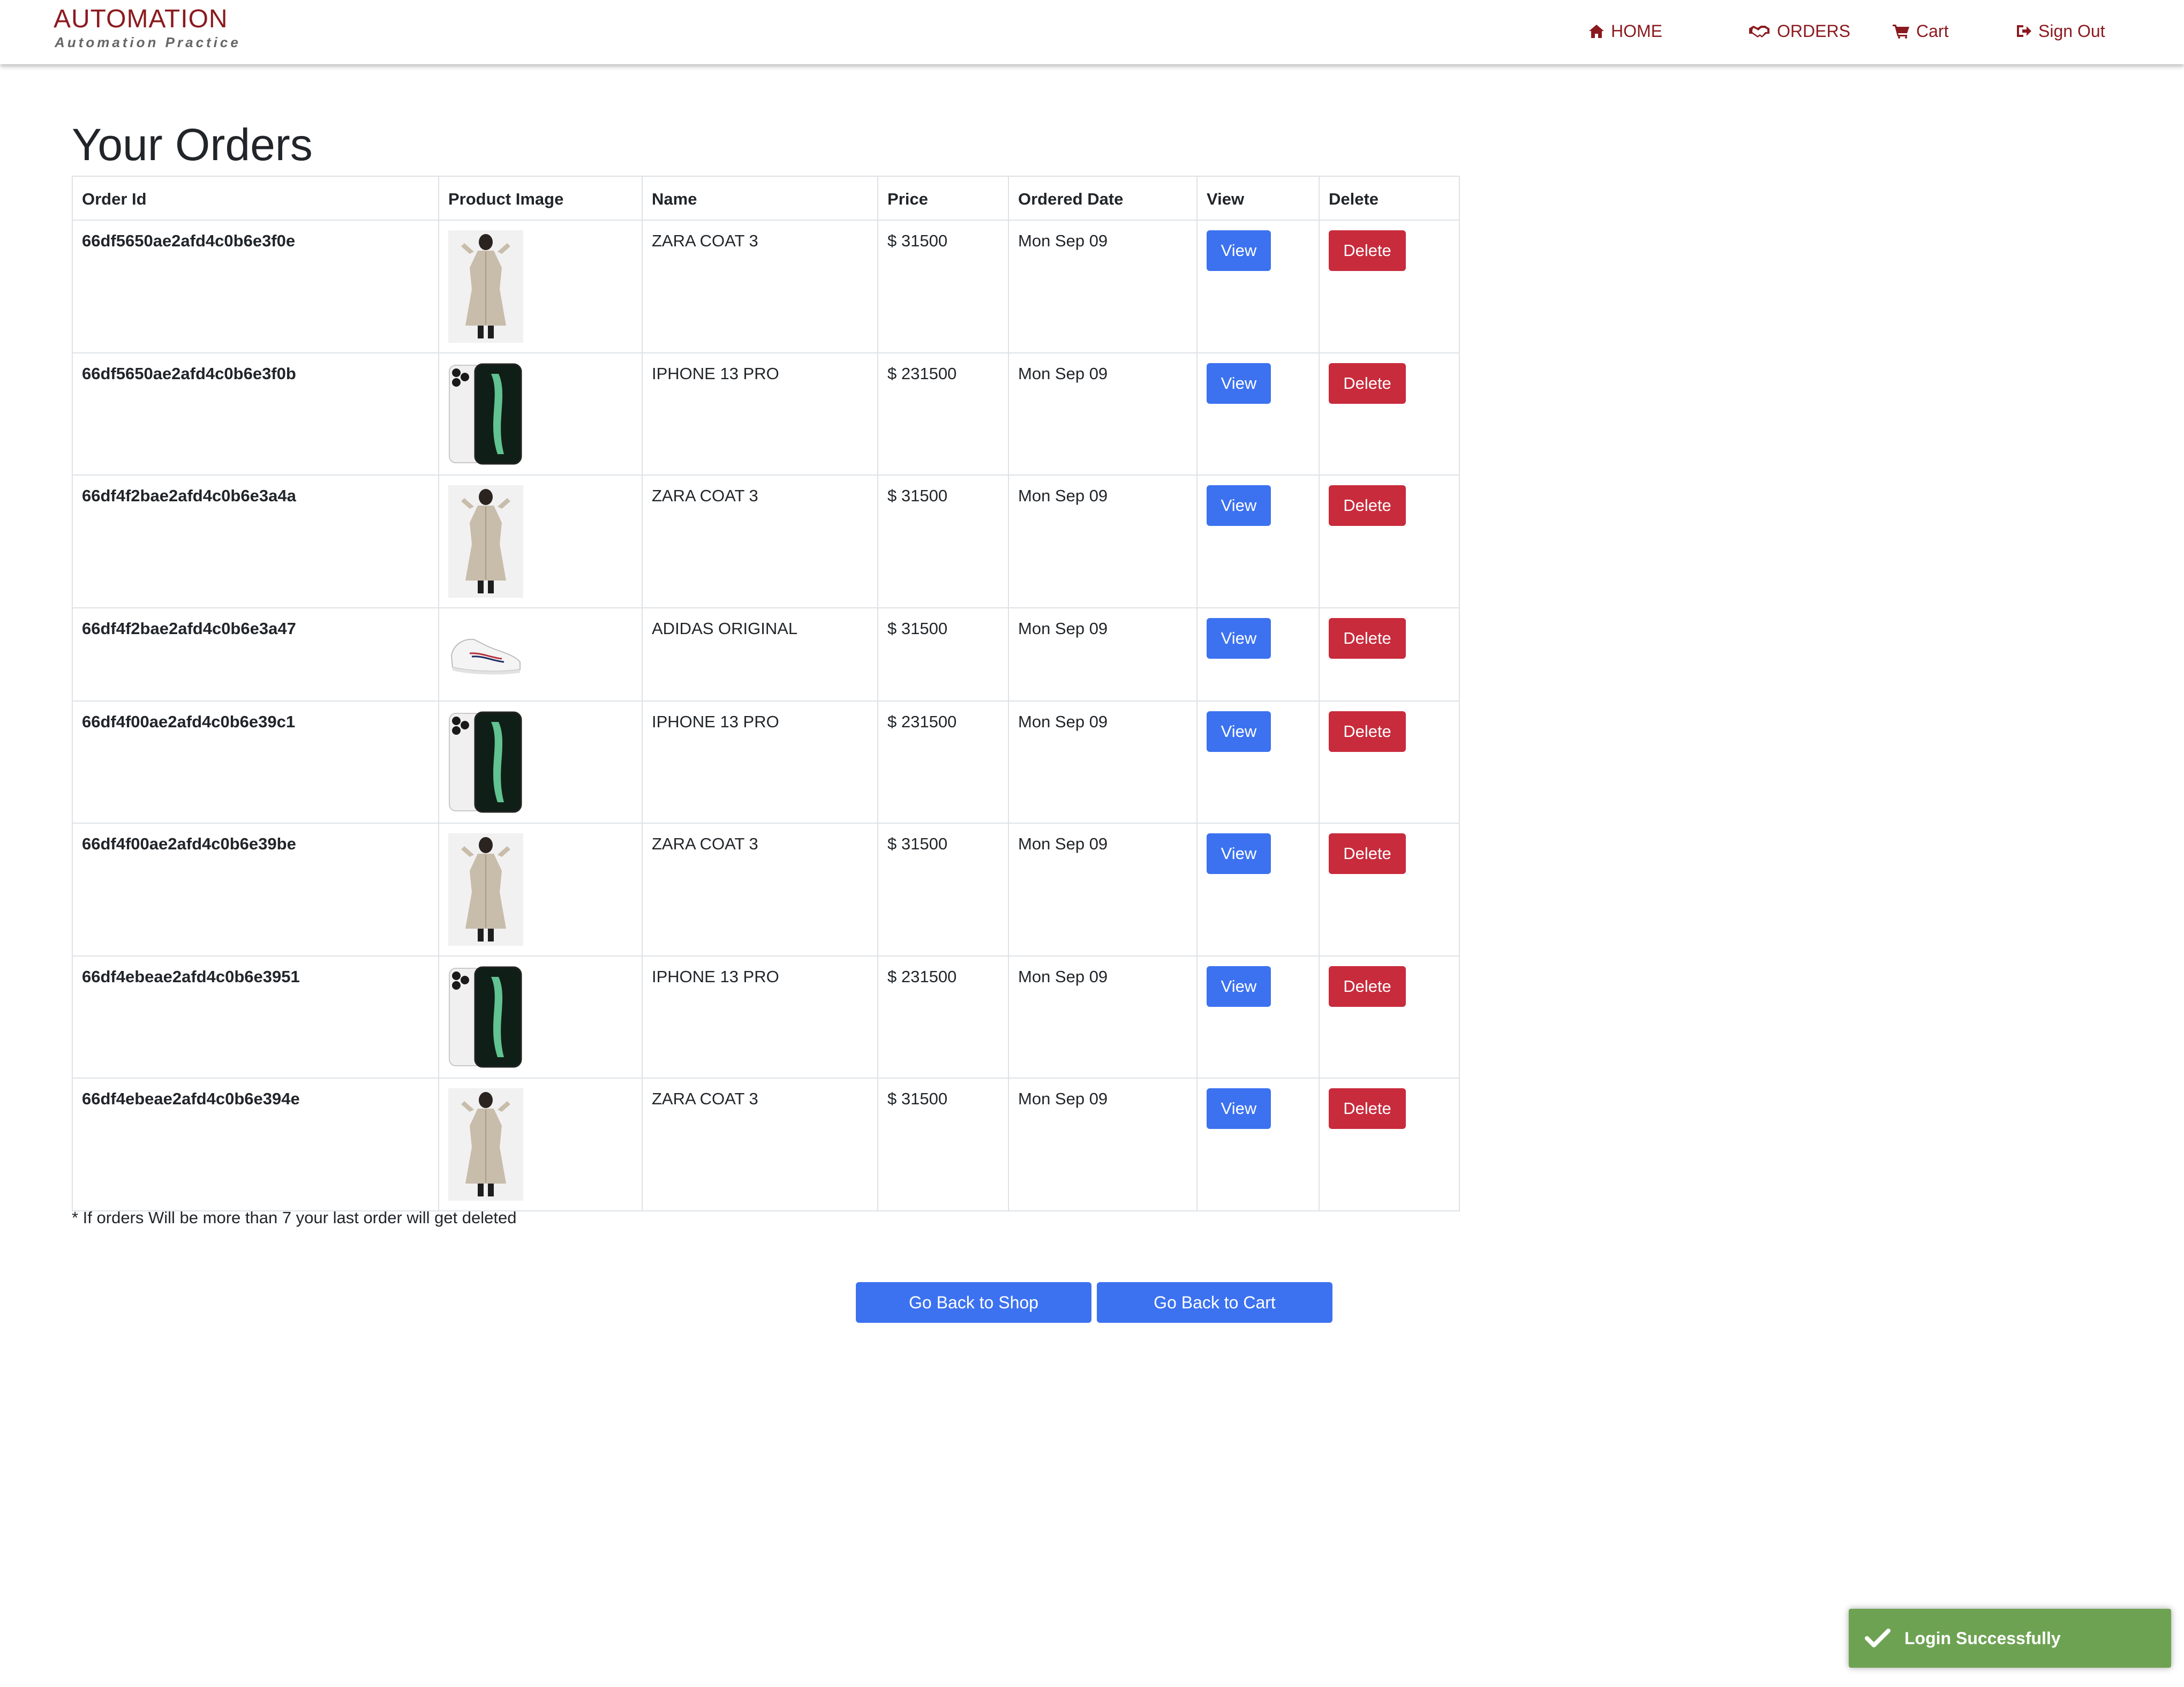 This screenshot has width=2184, height=1687. Describe the element at coordinates (1901, 32) in the screenshot. I see `cart-icon` at that location.